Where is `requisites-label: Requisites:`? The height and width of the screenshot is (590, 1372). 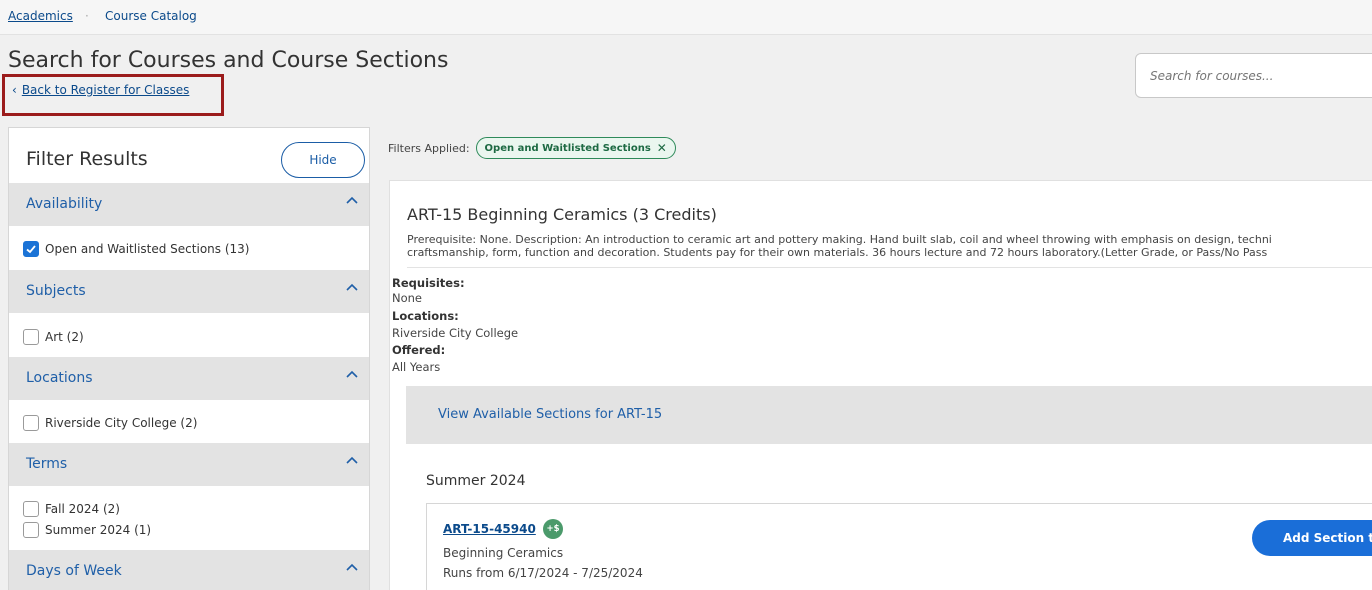 requisites-label: Requisites: is located at coordinates (428, 283).